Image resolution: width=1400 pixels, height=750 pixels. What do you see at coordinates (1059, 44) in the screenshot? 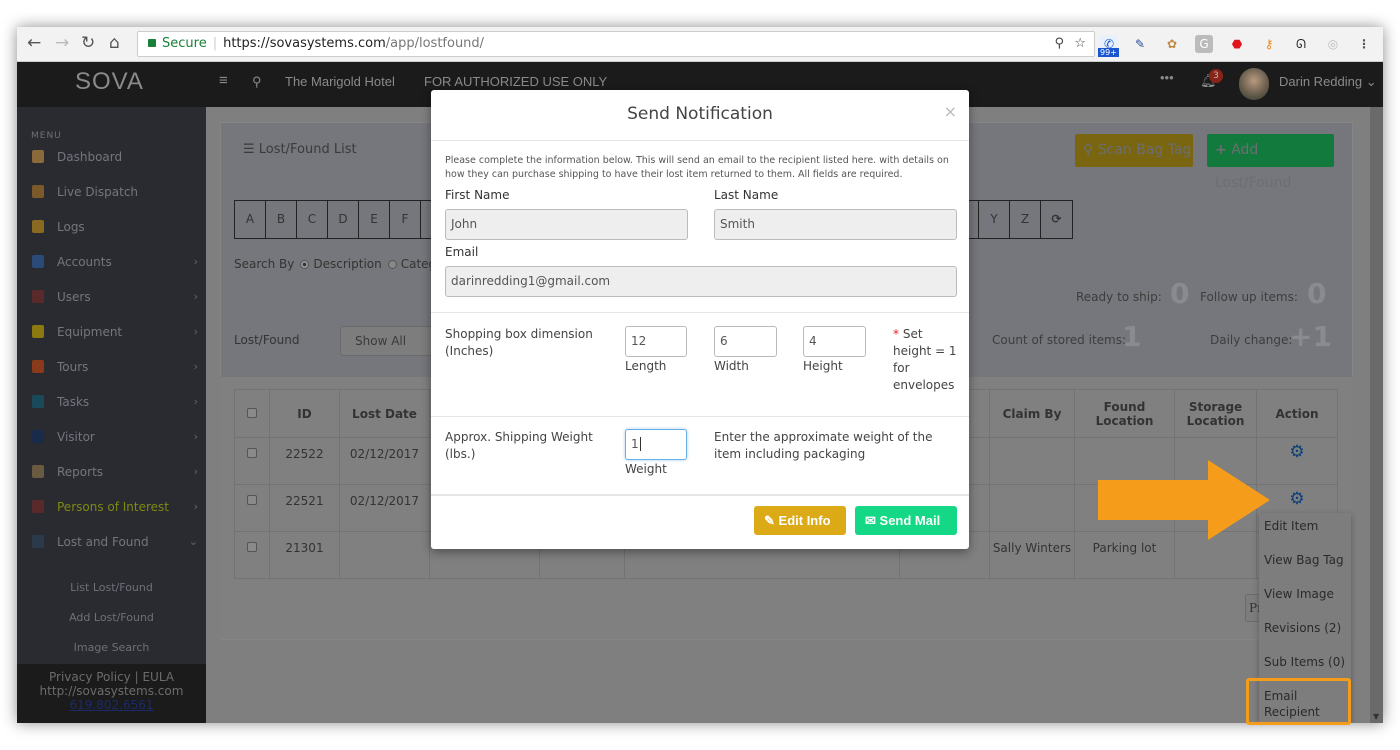
I see `zoom-icon: ⚲` at bounding box center [1059, 44].